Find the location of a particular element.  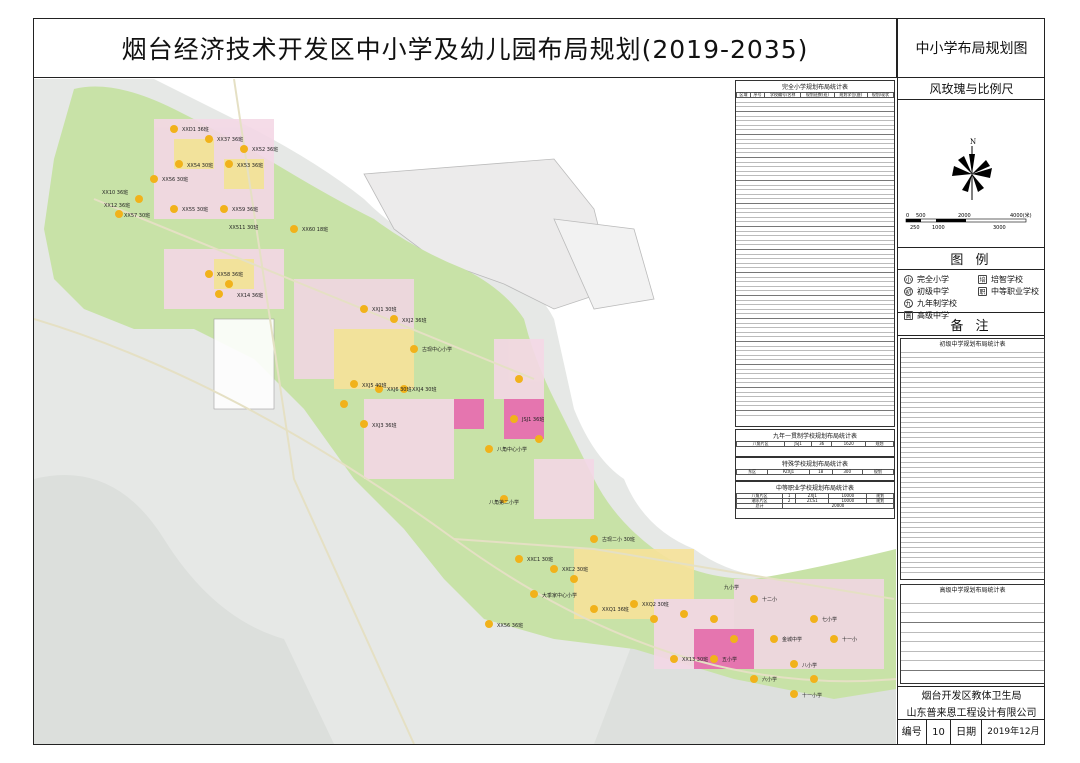

svg-text: XXJ5 40班 is located at coordinates (374, 385).